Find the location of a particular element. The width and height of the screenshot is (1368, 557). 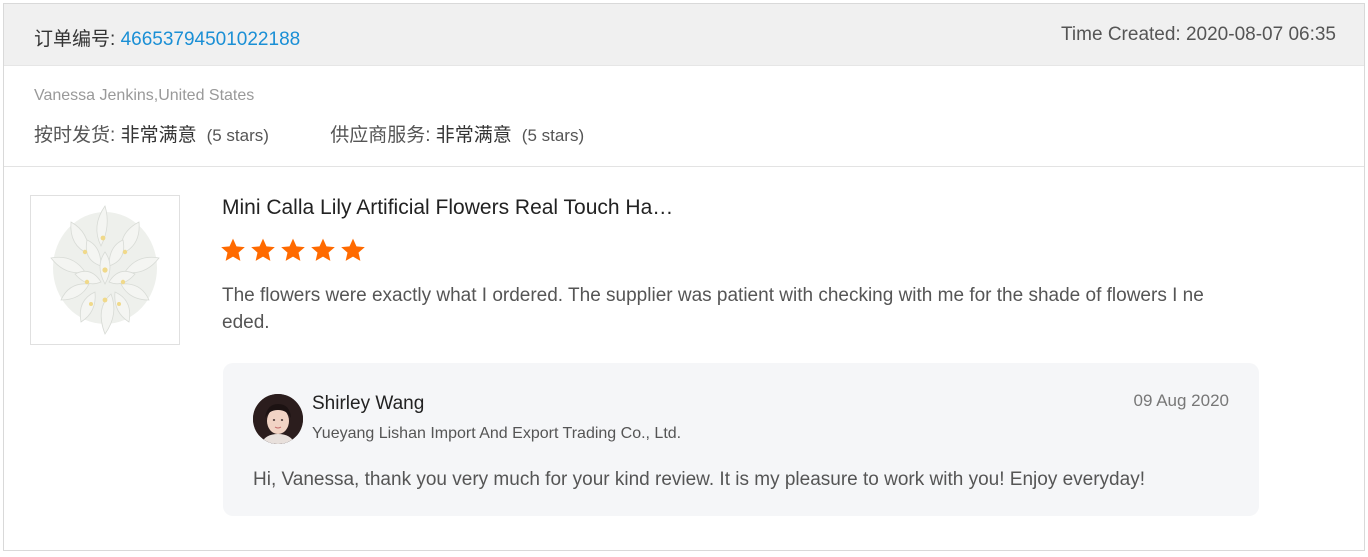

supplier-avatar-image is located at coordinates (278, 419).